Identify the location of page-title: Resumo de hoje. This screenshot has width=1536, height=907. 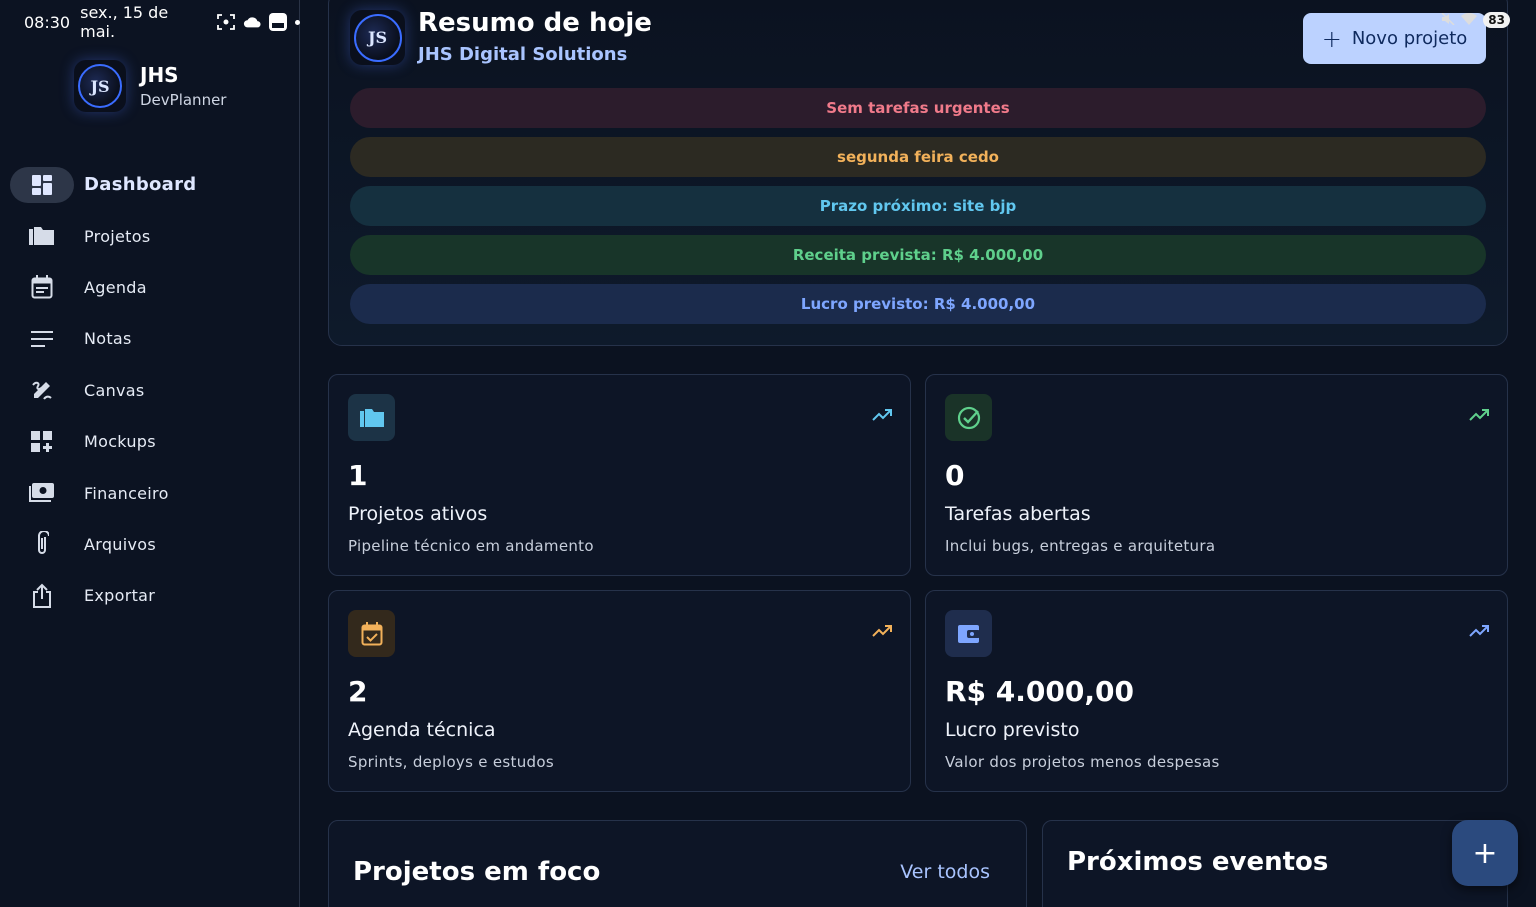
(535, 23).